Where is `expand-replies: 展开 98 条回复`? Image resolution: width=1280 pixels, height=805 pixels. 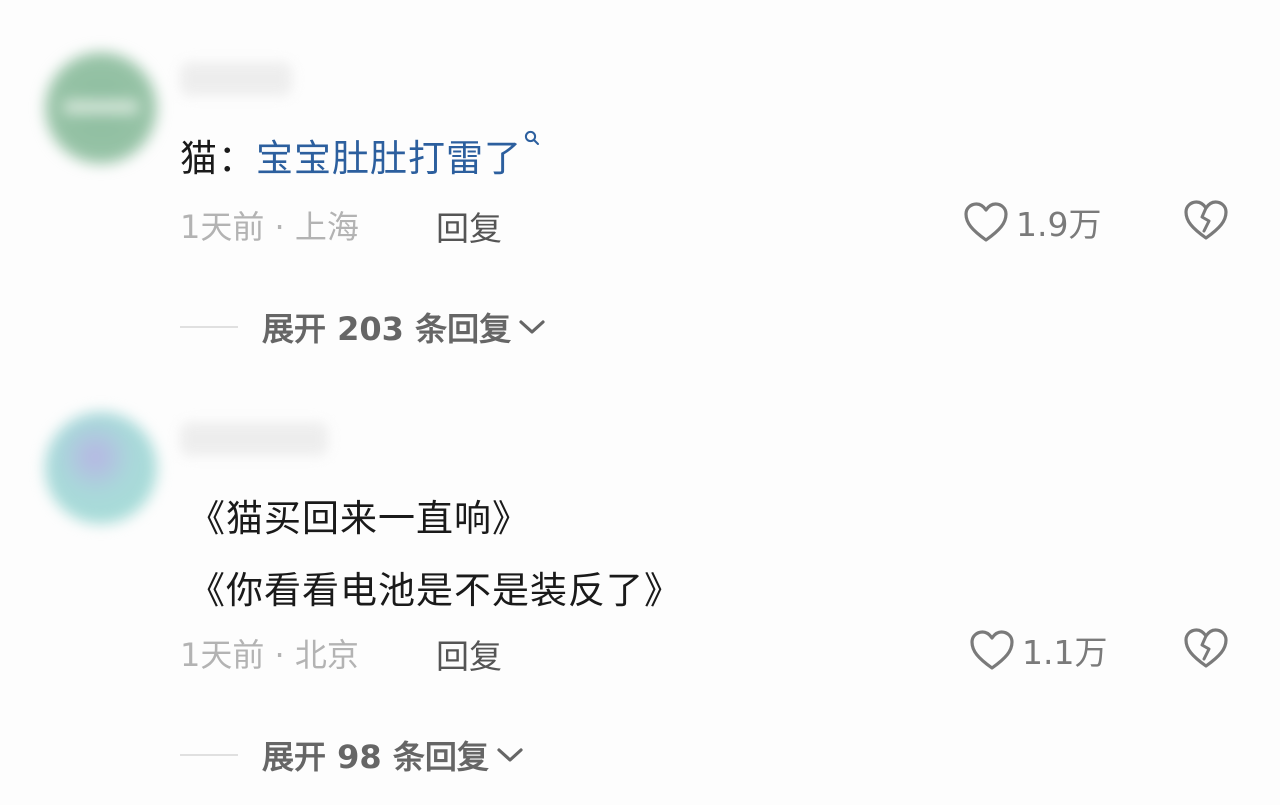
expand-replies: 展开 98 条回复 is located at coordinates (352, 755).